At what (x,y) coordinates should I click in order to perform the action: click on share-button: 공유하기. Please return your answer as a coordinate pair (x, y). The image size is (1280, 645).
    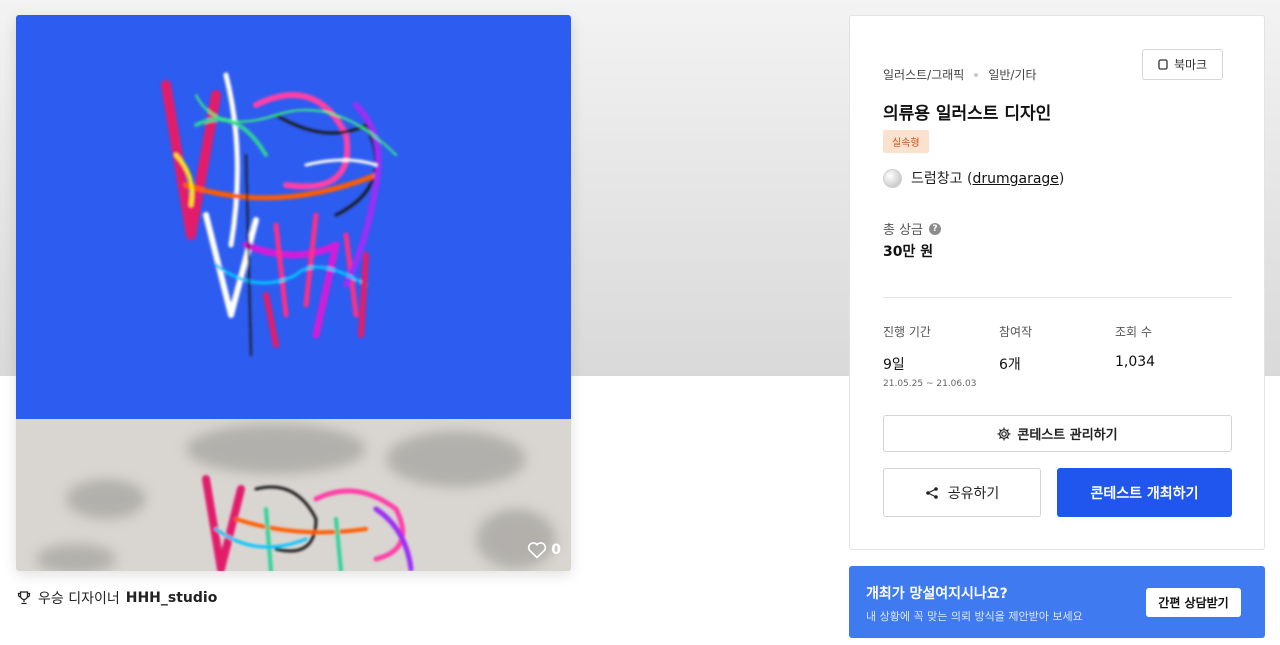
    Looking at the image, I should click on (962, 492).